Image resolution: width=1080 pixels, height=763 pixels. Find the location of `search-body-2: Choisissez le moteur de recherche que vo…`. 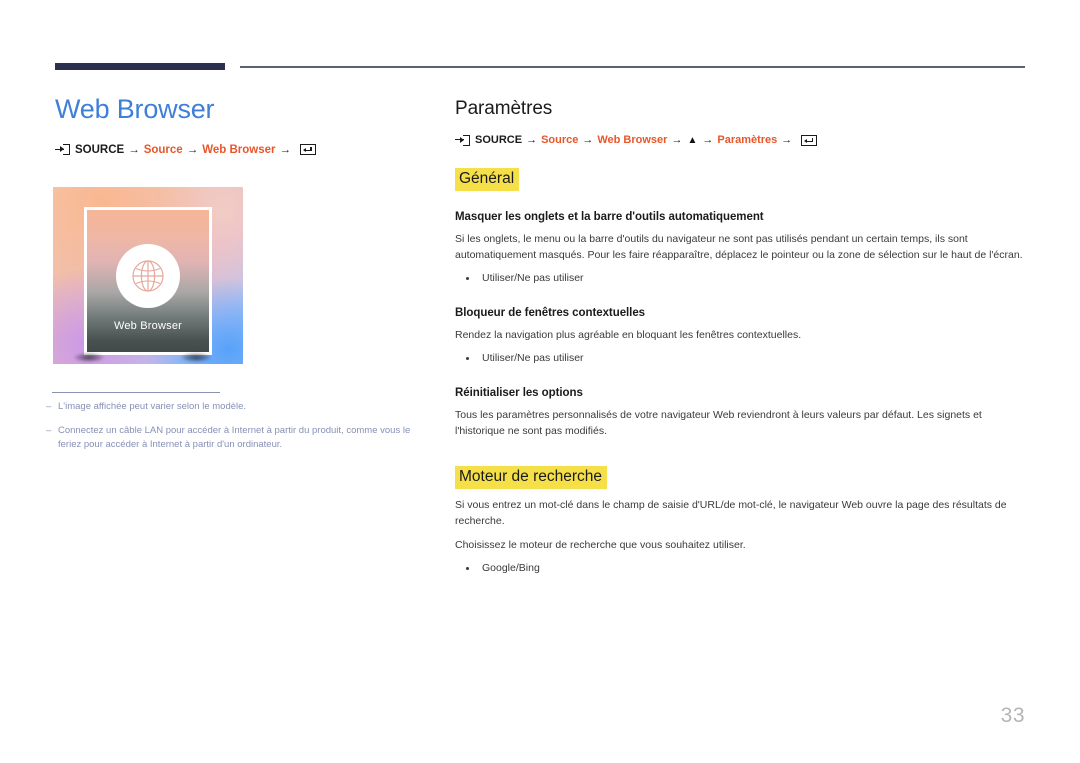

search-body-2: Choisissez le moteur de recherche que vo… is located at coordinates (600, 545).